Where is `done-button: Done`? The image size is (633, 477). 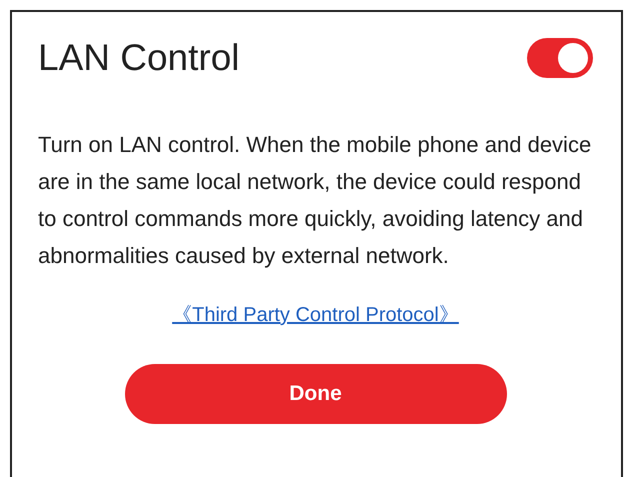 done-button: Done is located at coordinates (315, 394).